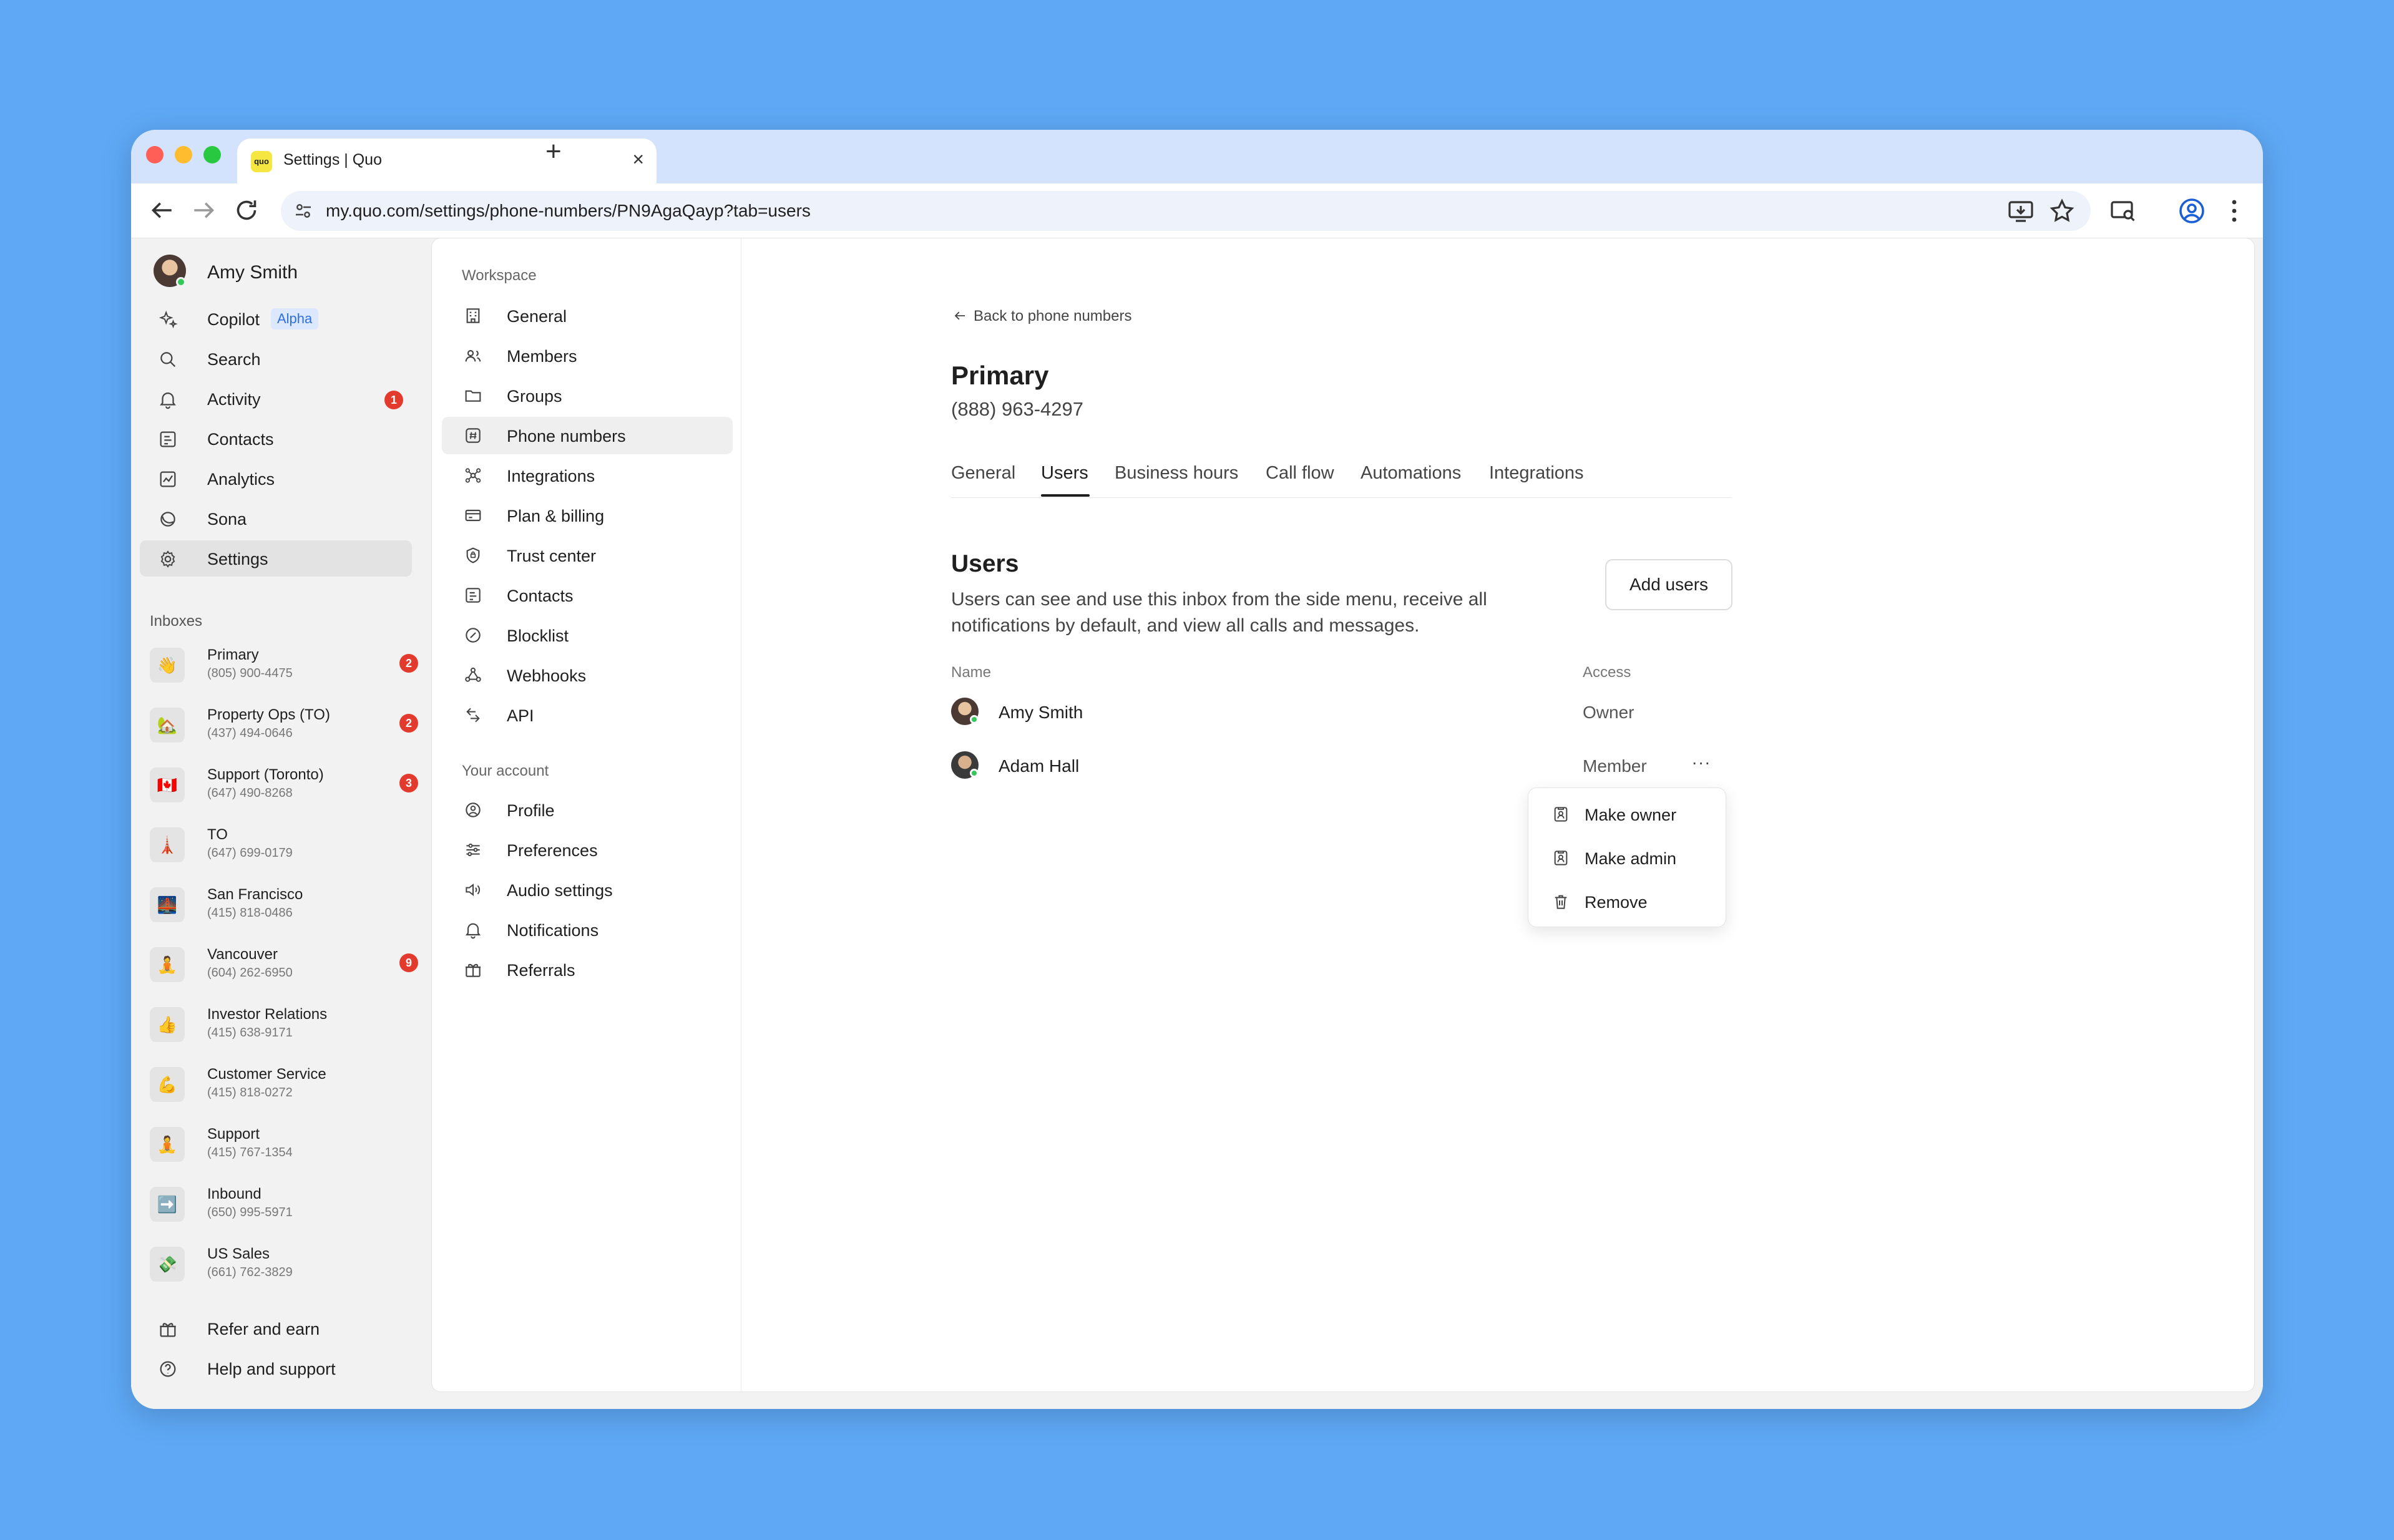 This screenshot has width=2394, height=1540. What do you see at coordinates (408, 723) in the screenshot?
I see `inbox-count-badge: 2` at bounding box center [408, 723].